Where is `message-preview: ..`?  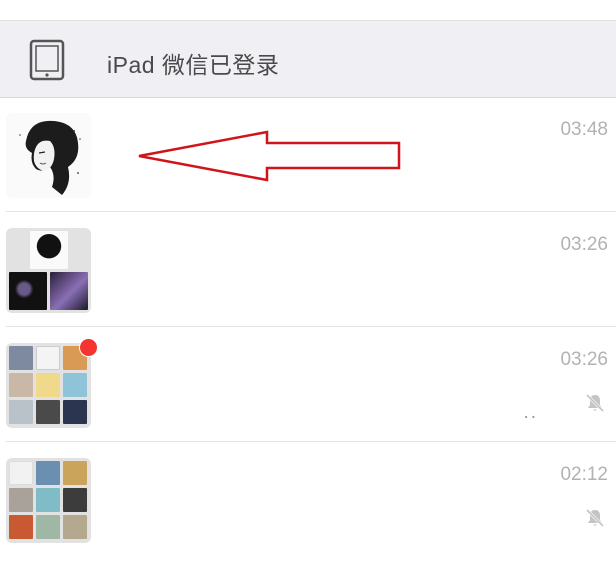
message-preview: .. is located at coordinates (530, 412).